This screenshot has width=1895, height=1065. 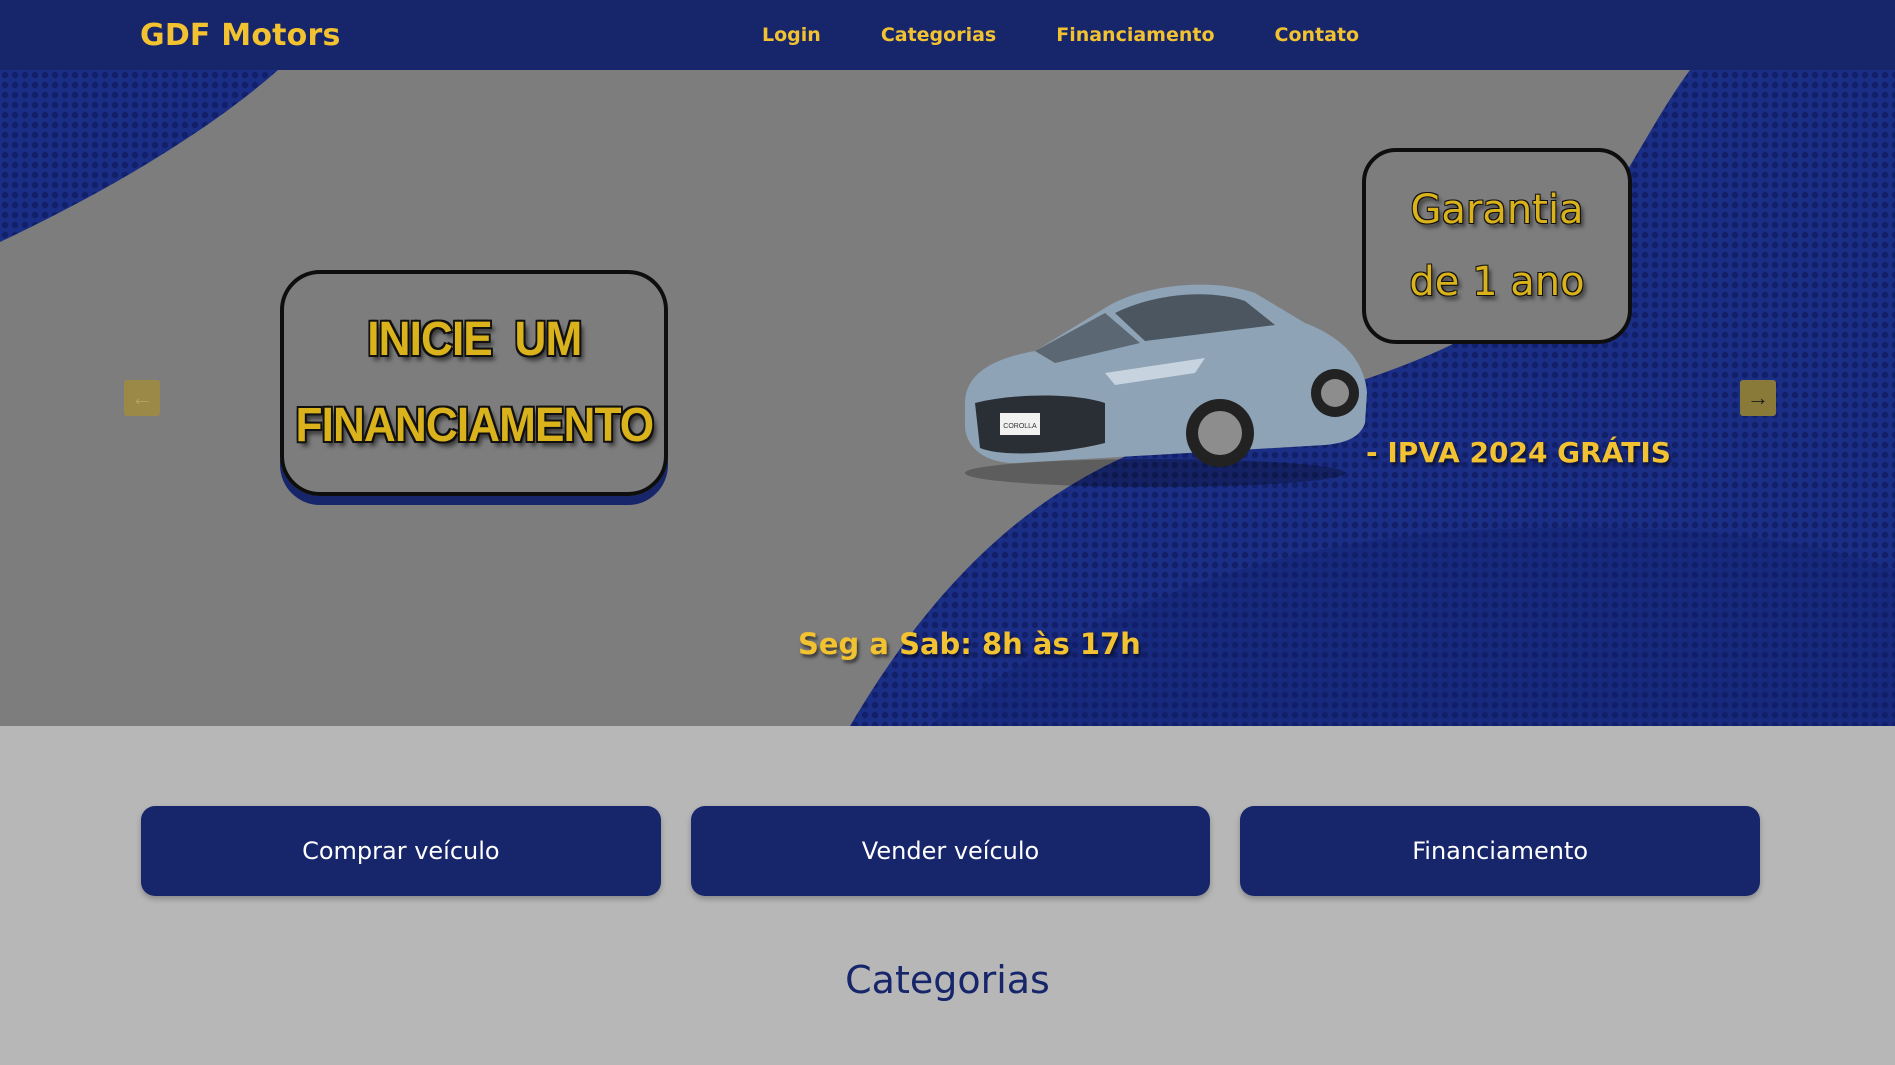 I want to click on arrow-left-icon: ←, so click(x=142, y=397).